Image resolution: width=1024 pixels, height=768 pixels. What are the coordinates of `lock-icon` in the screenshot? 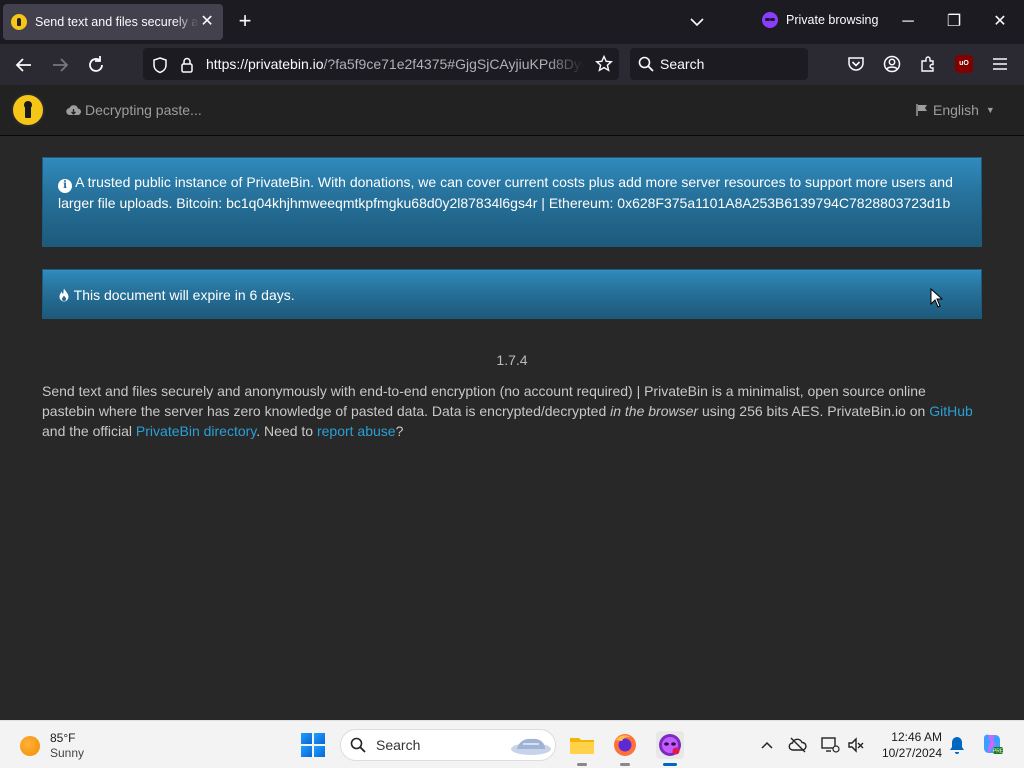 It's located at (187, 65).